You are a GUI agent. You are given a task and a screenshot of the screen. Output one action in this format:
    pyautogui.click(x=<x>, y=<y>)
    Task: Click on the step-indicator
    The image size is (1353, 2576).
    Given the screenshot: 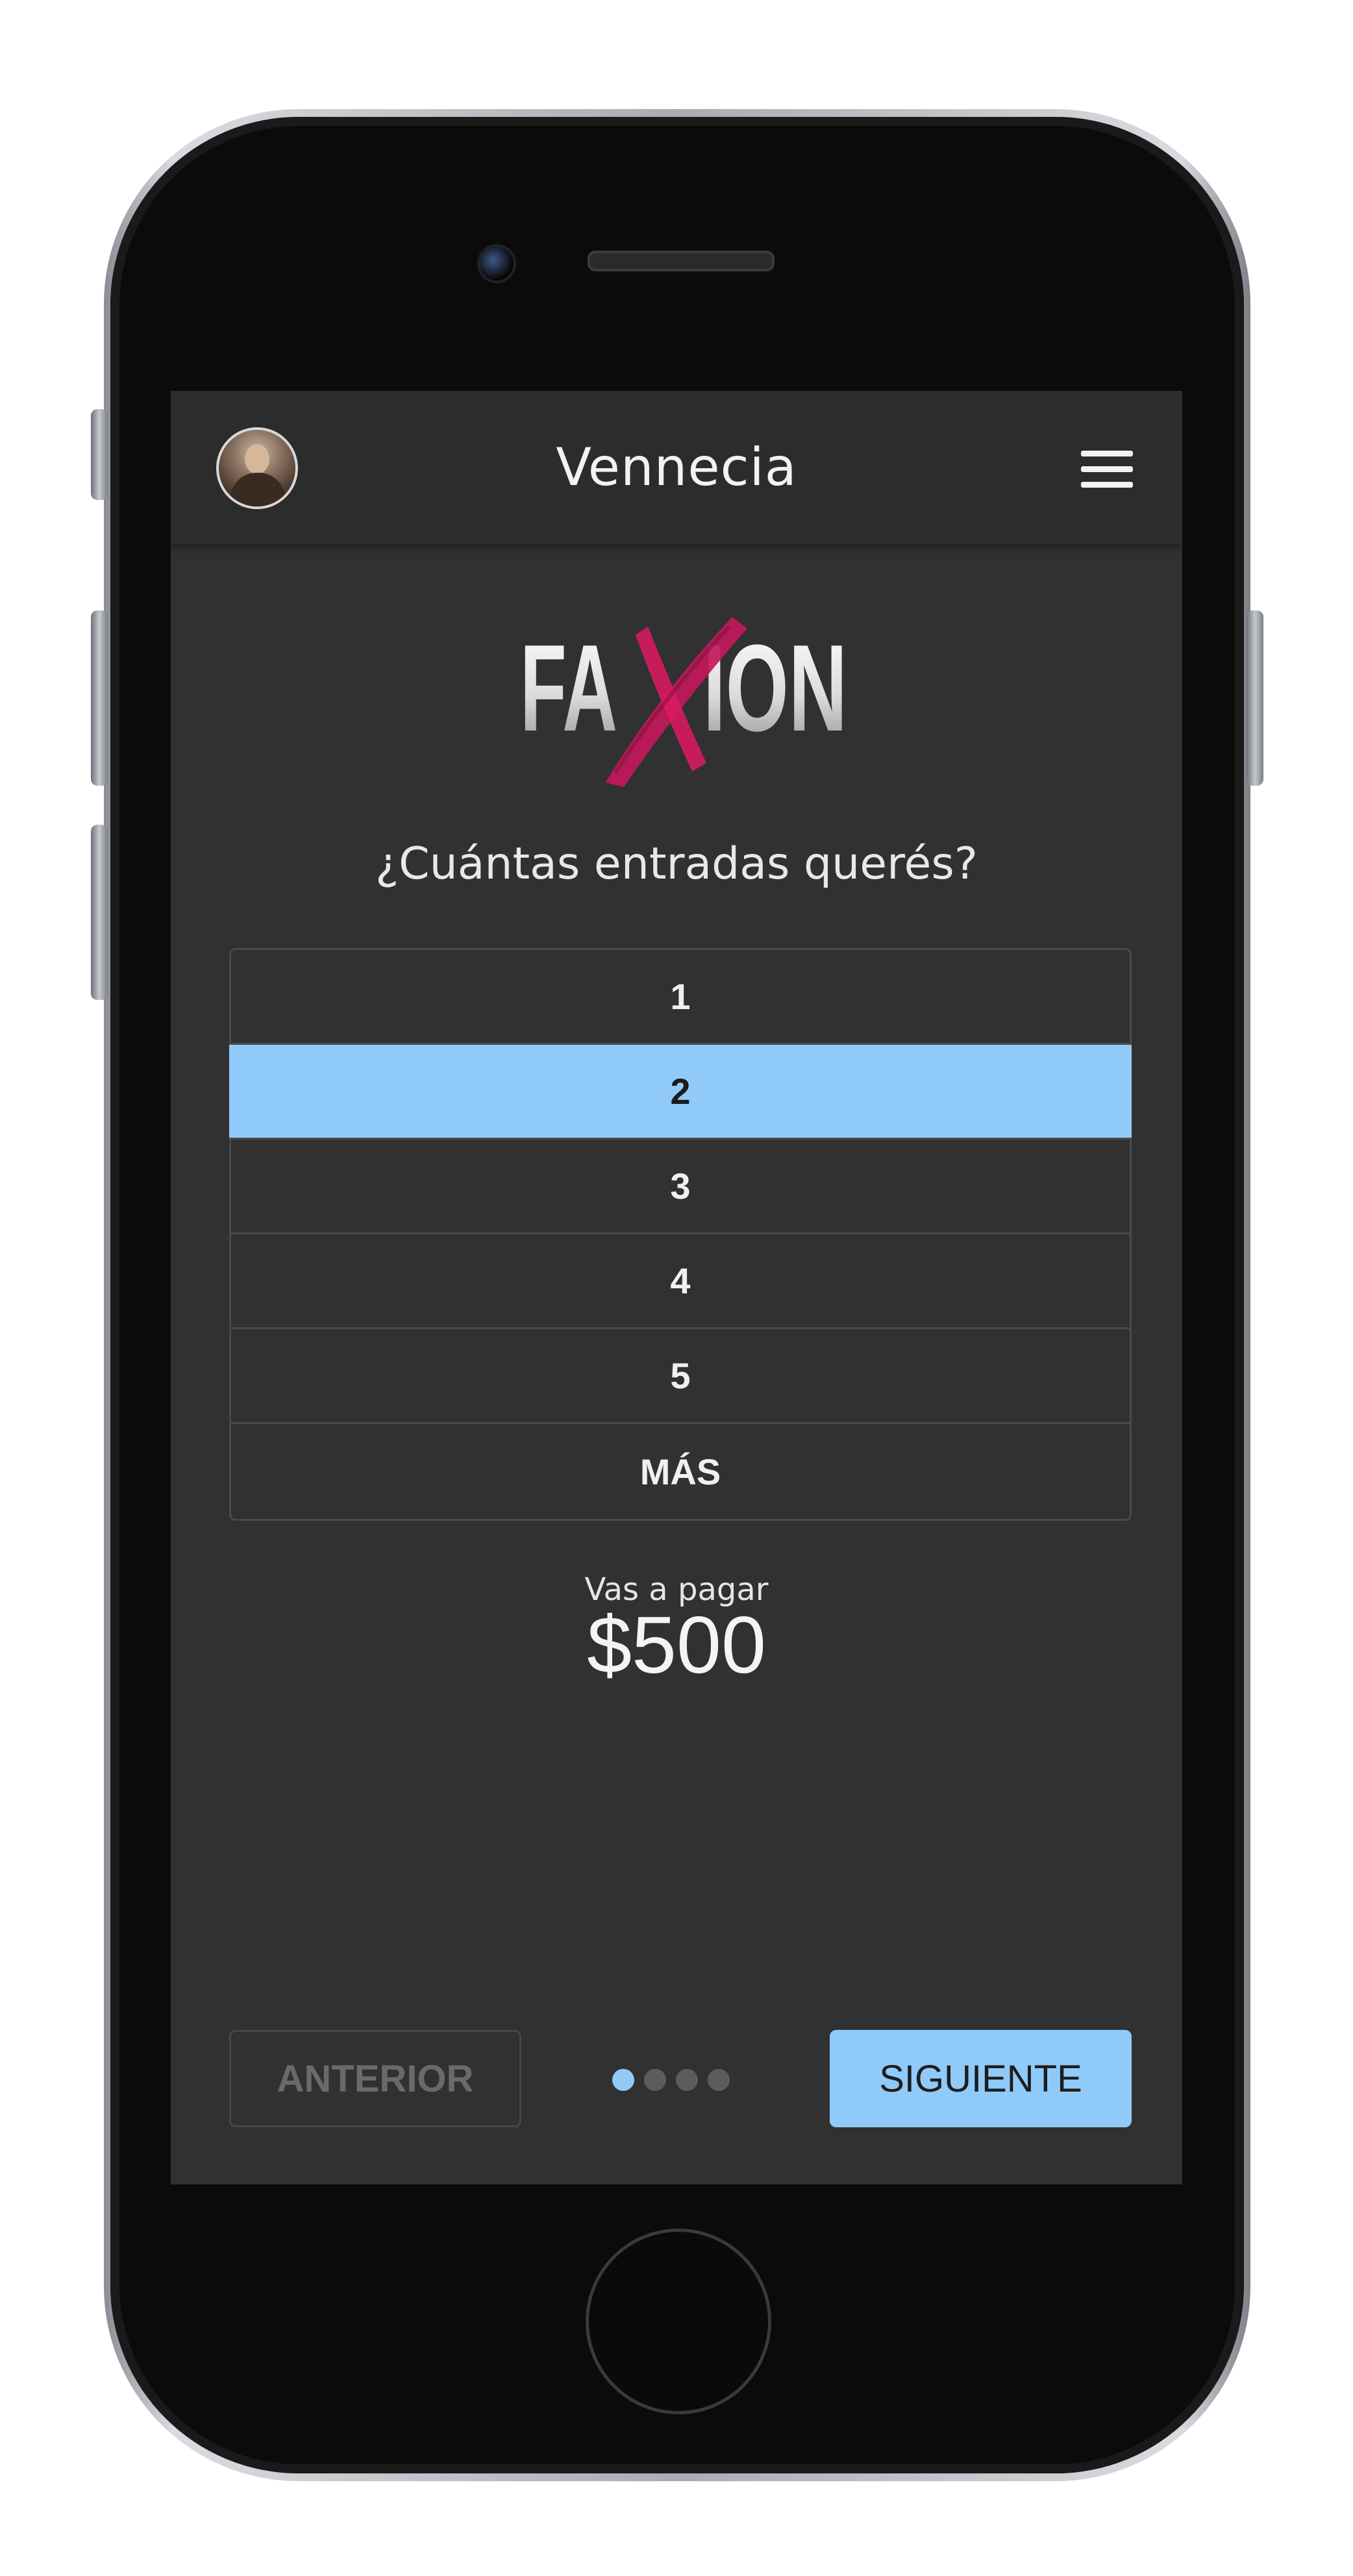 What is the action you would take?
    pyautogui.click(x=671, y=2082)
    